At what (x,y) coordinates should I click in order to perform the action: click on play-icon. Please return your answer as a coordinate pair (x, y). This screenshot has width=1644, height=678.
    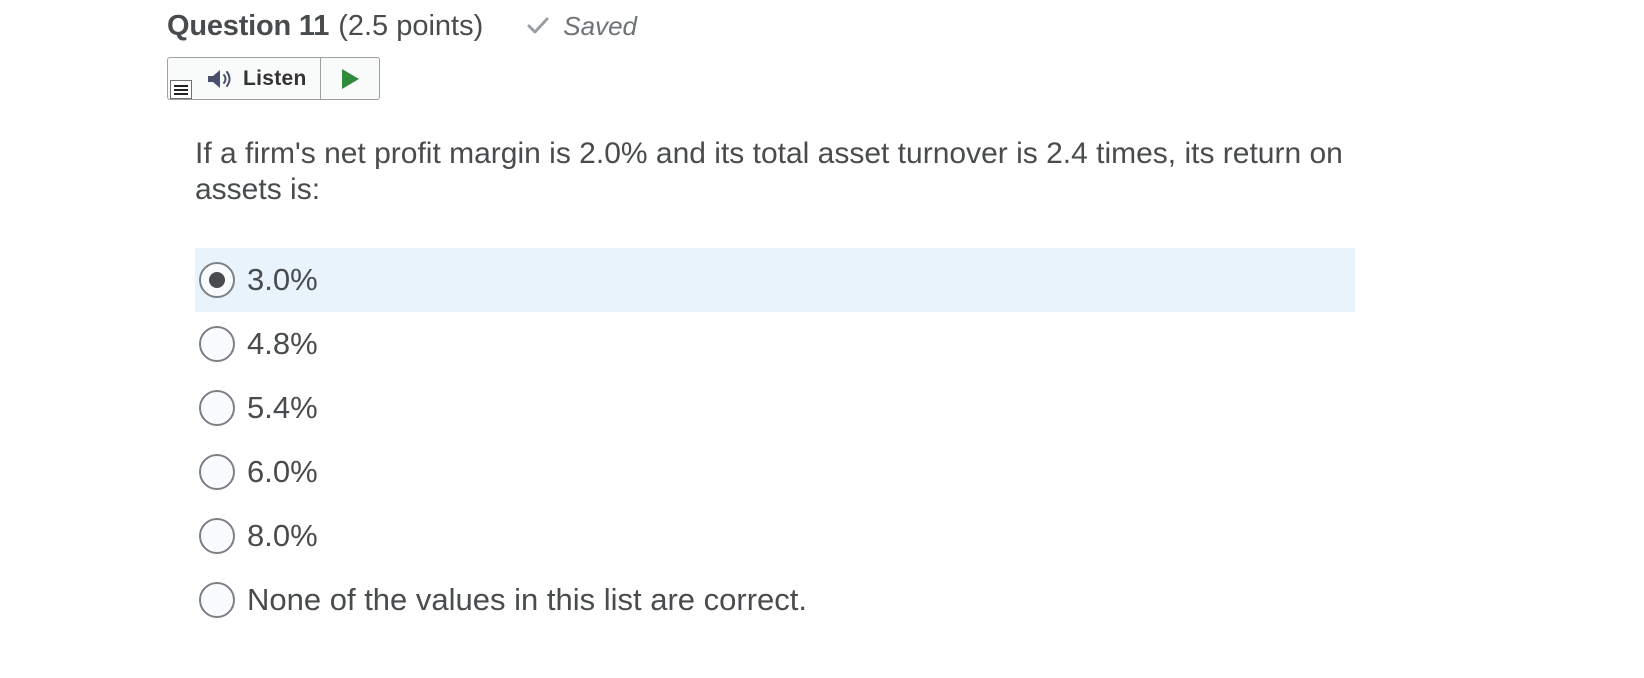
    Looking at the image, I should click on (350, 78).